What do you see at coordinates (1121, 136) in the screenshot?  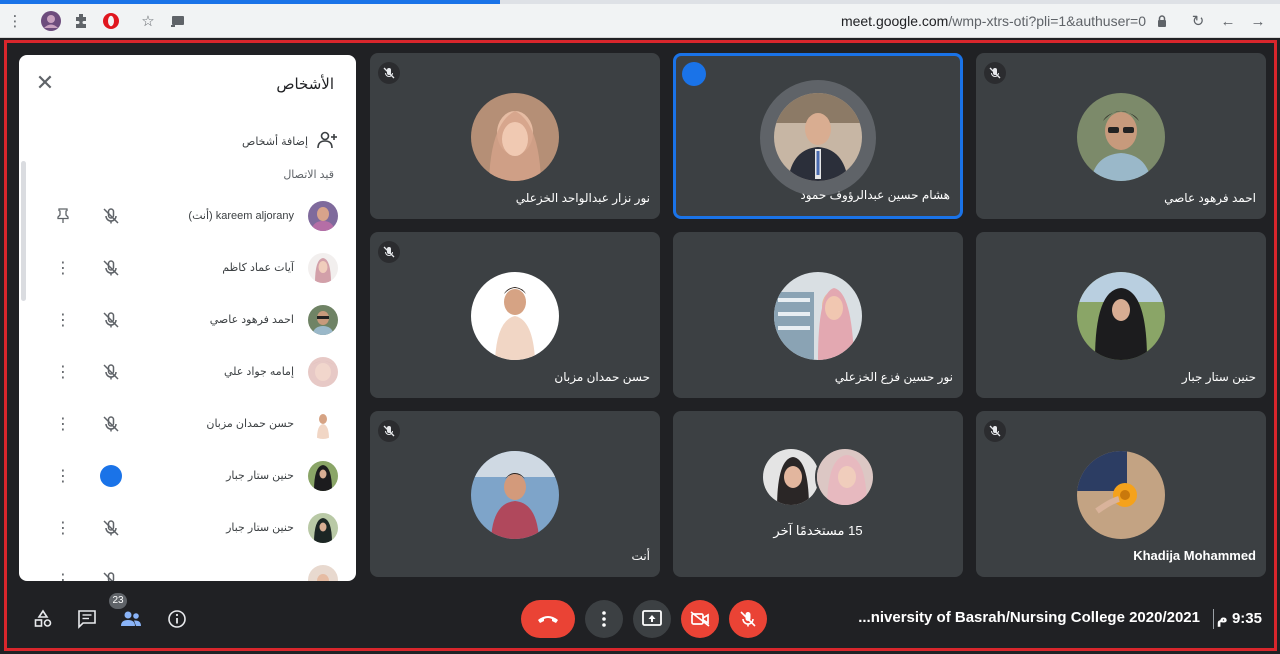 I see `participant-tile: احمد فرهود عاصي` at bounding box center [1121, 136].